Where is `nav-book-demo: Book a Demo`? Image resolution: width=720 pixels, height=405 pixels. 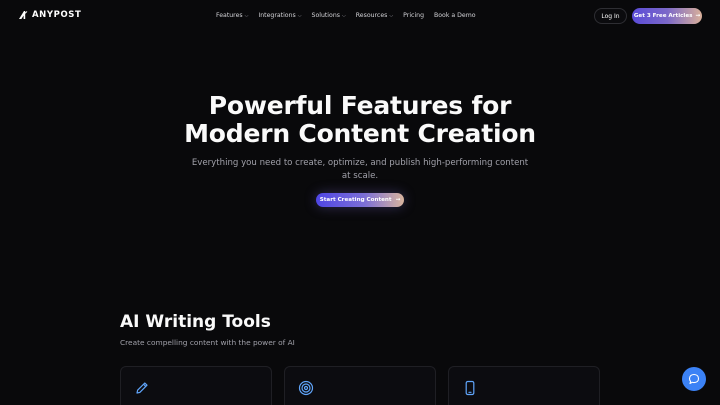 nav-book-demo: Book a Demo is located at coordinates (455, 15).